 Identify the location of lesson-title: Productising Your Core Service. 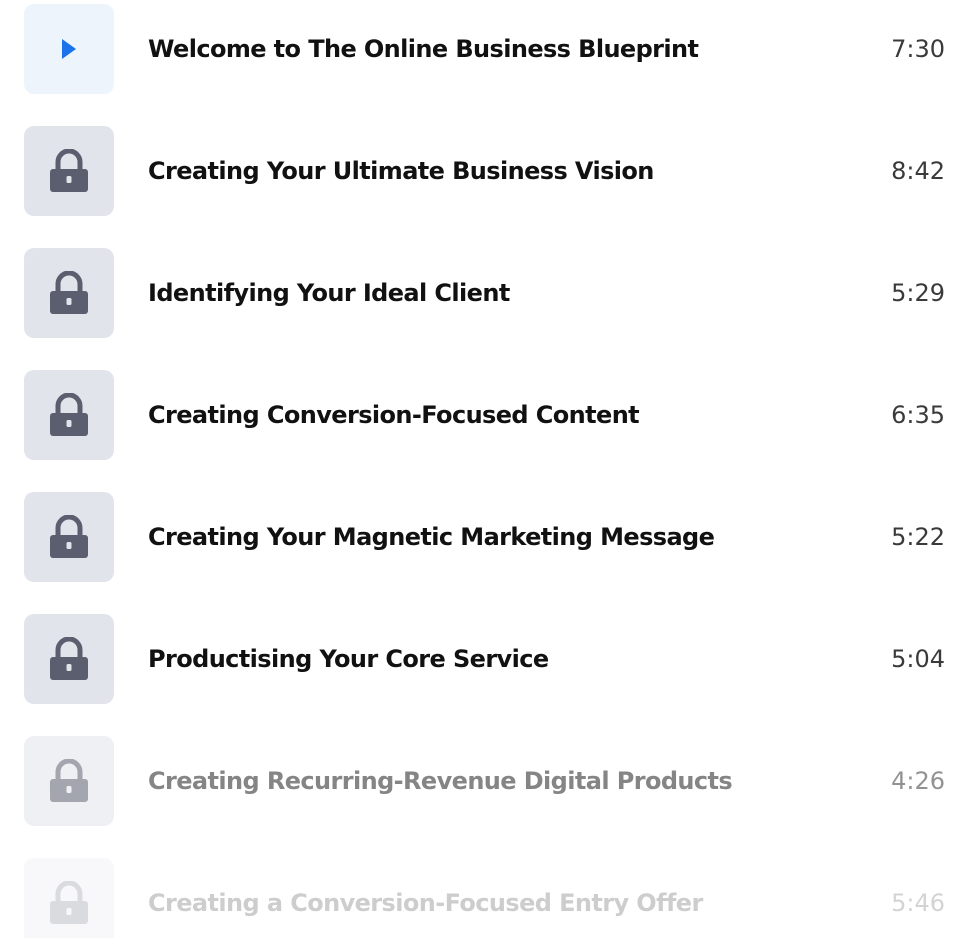
(348, 659).